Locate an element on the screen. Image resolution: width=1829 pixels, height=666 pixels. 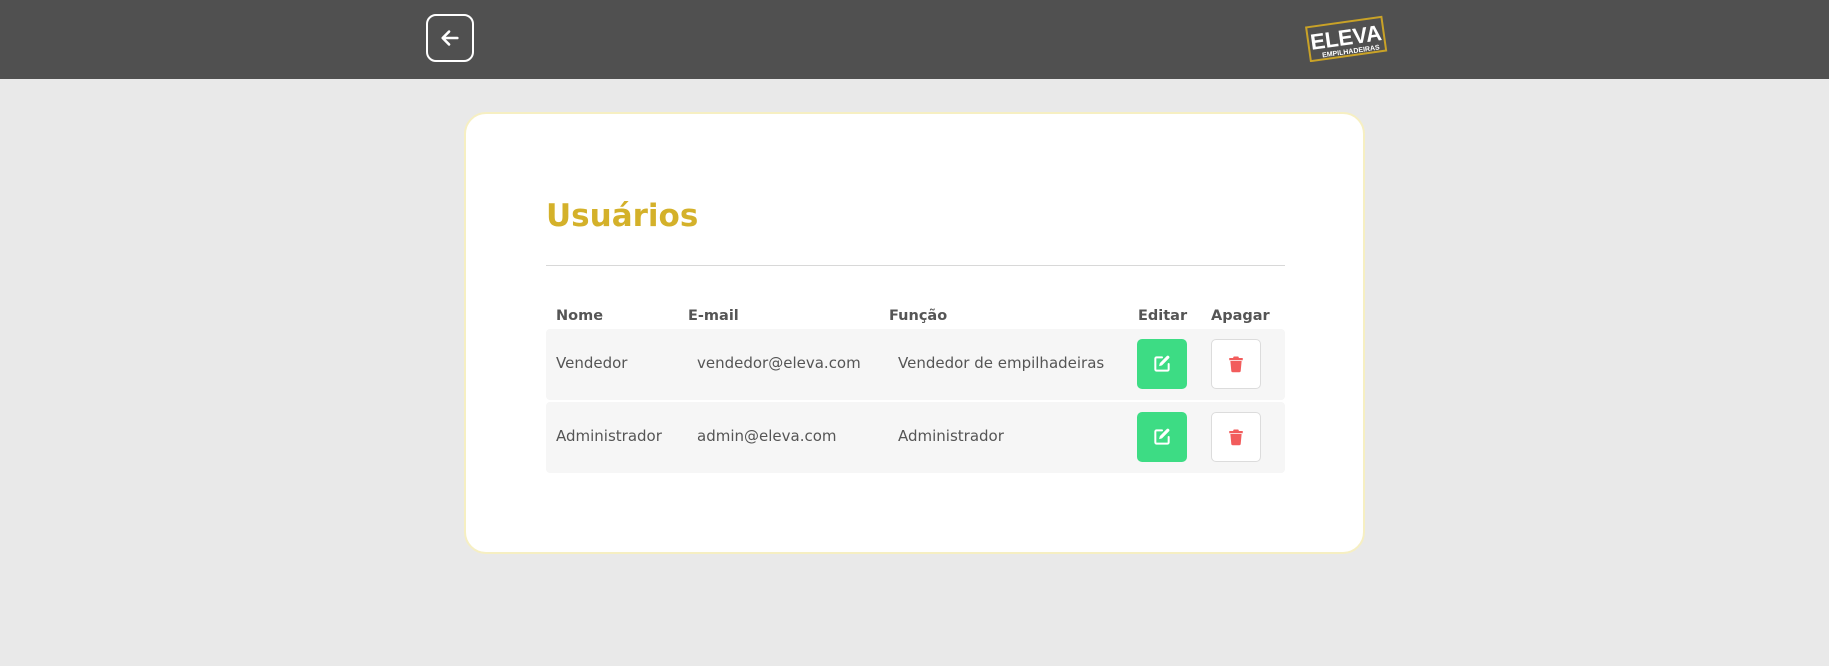
column-header-email: E-mail is located at coordinates (713, 316).